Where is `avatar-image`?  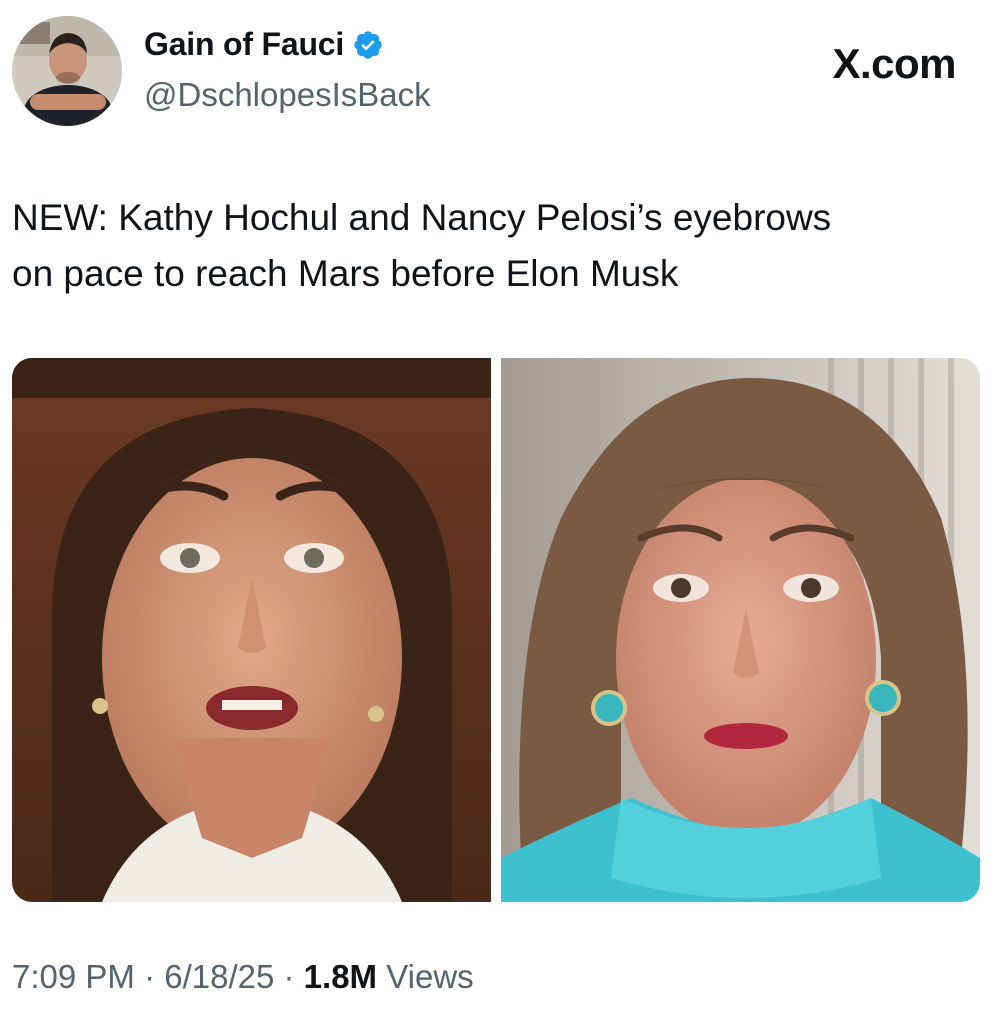
avatar-image is located at coordinates (67, 71).